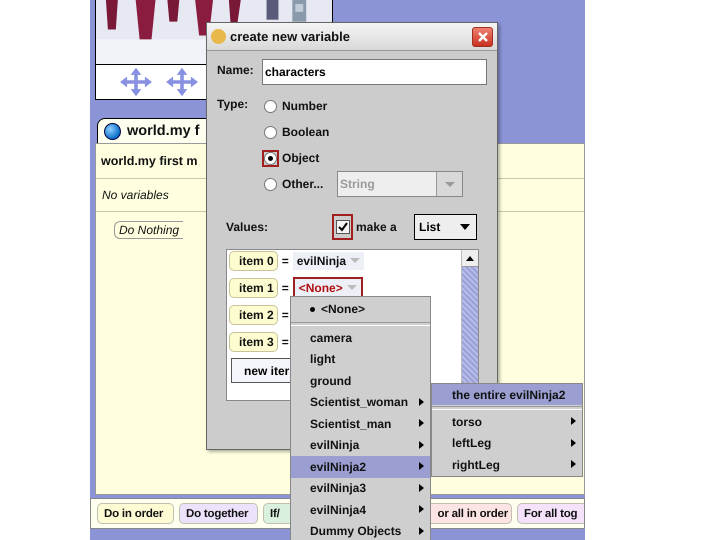 The width and height of the screenshot is (720, 540). What do you see at coordinates (149, 161) in the screenshot?
I see `method-title: world.my first m` at bounding box center [149, 161].